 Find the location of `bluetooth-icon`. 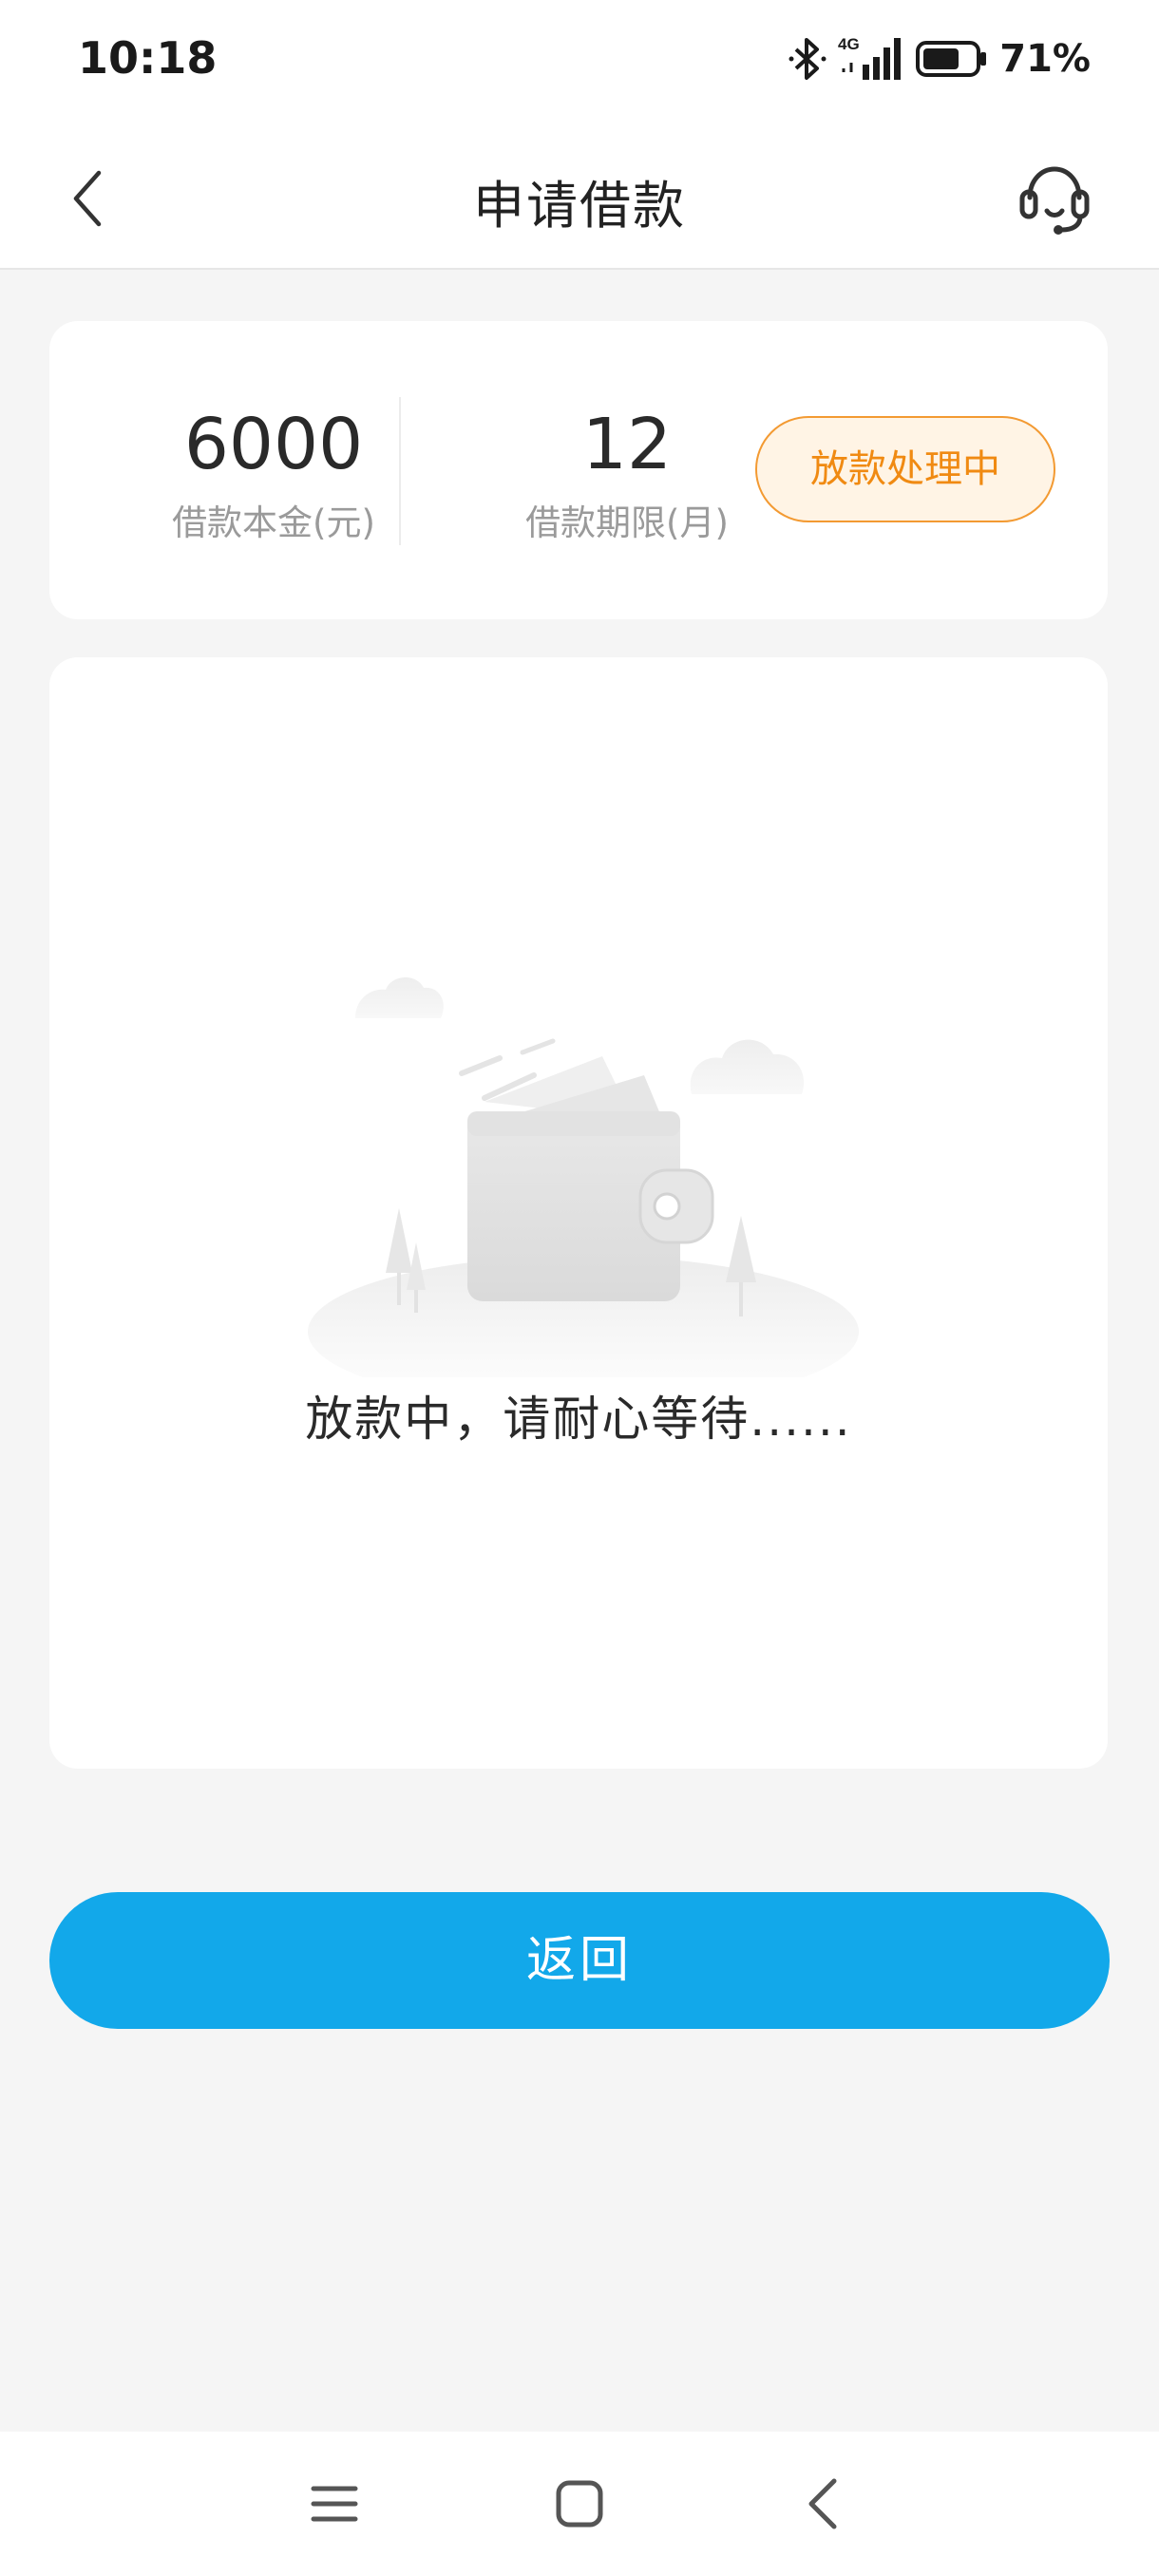

bluetooth-icon is located at coordinates (807, 59).